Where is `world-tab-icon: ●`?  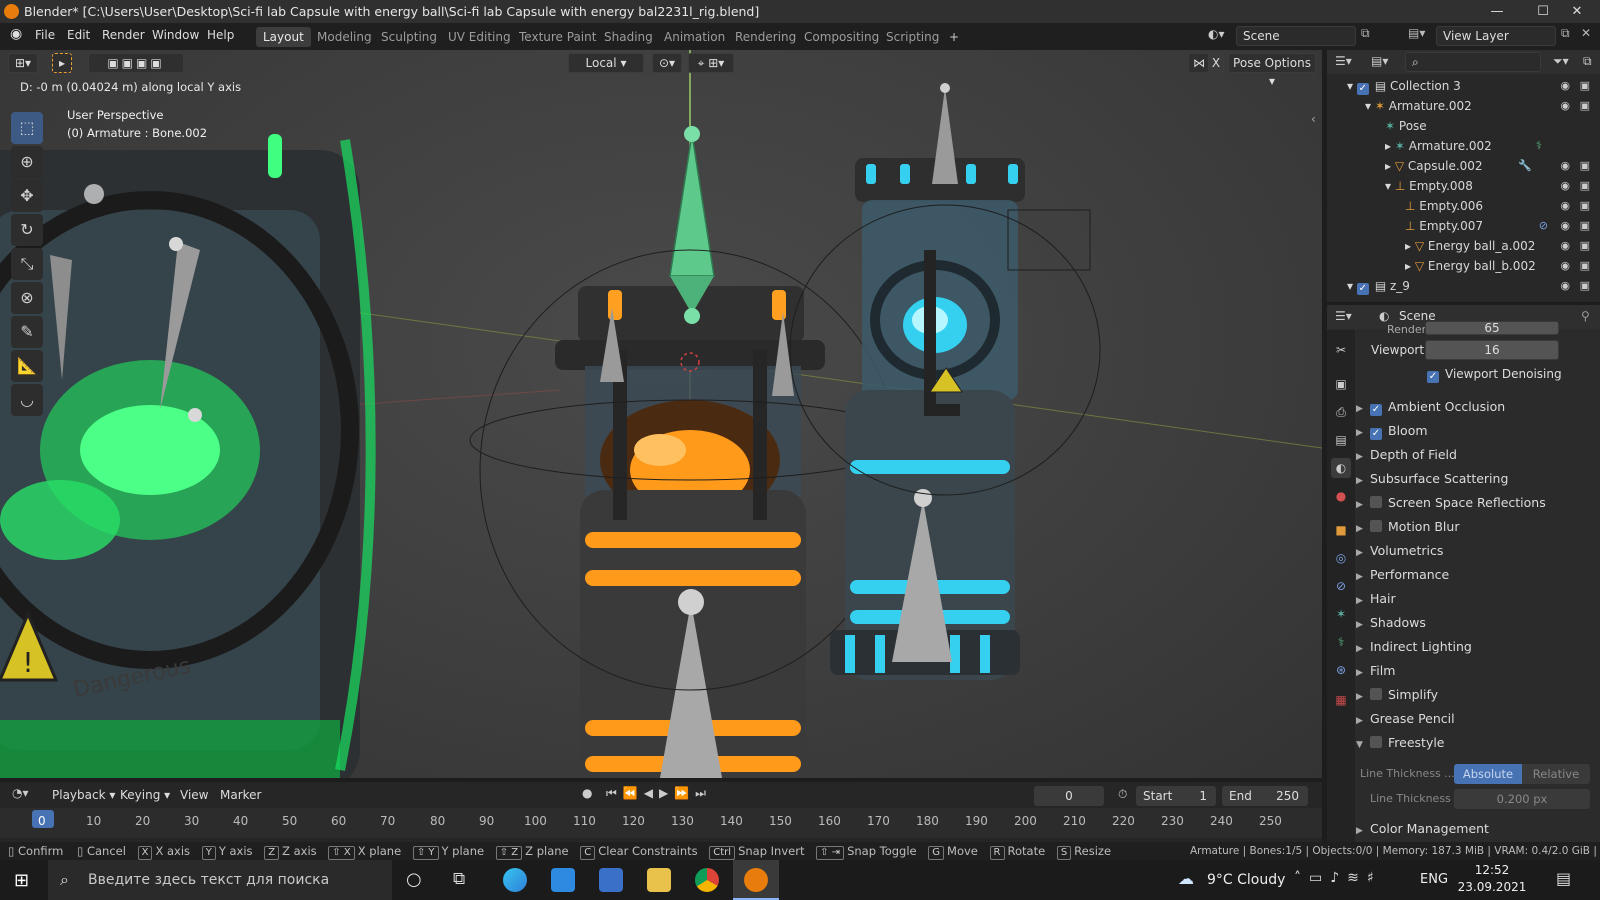 world-tab-icon: ● is located at coordinates (1341, 496).